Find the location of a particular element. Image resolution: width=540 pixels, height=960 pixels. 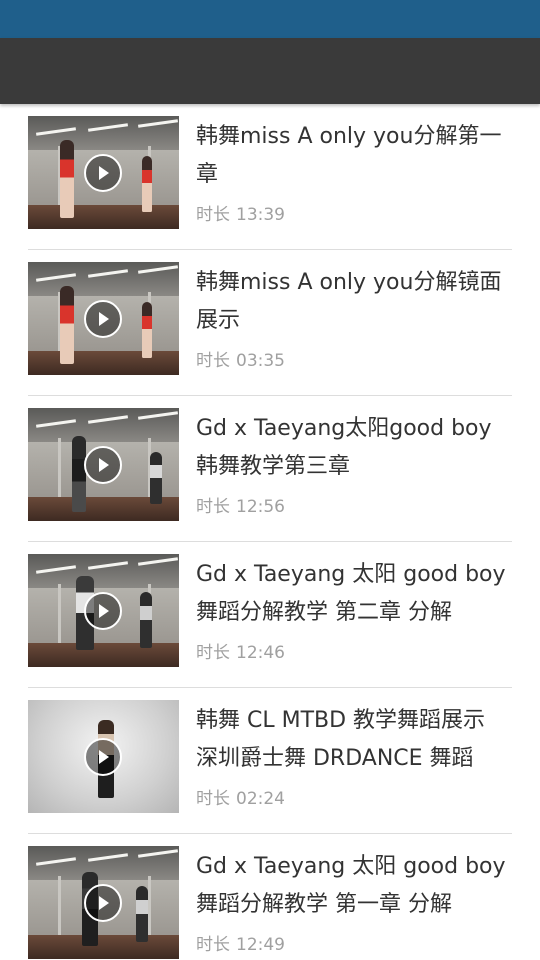

video-duration: 时长 02:24 is located at coordinates (240, 799).